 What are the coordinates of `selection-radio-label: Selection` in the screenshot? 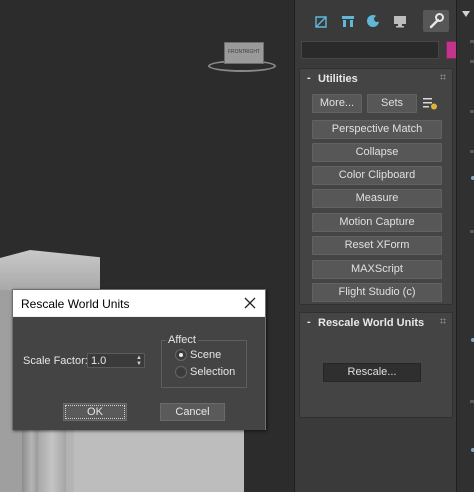 It's located at (212, 372).